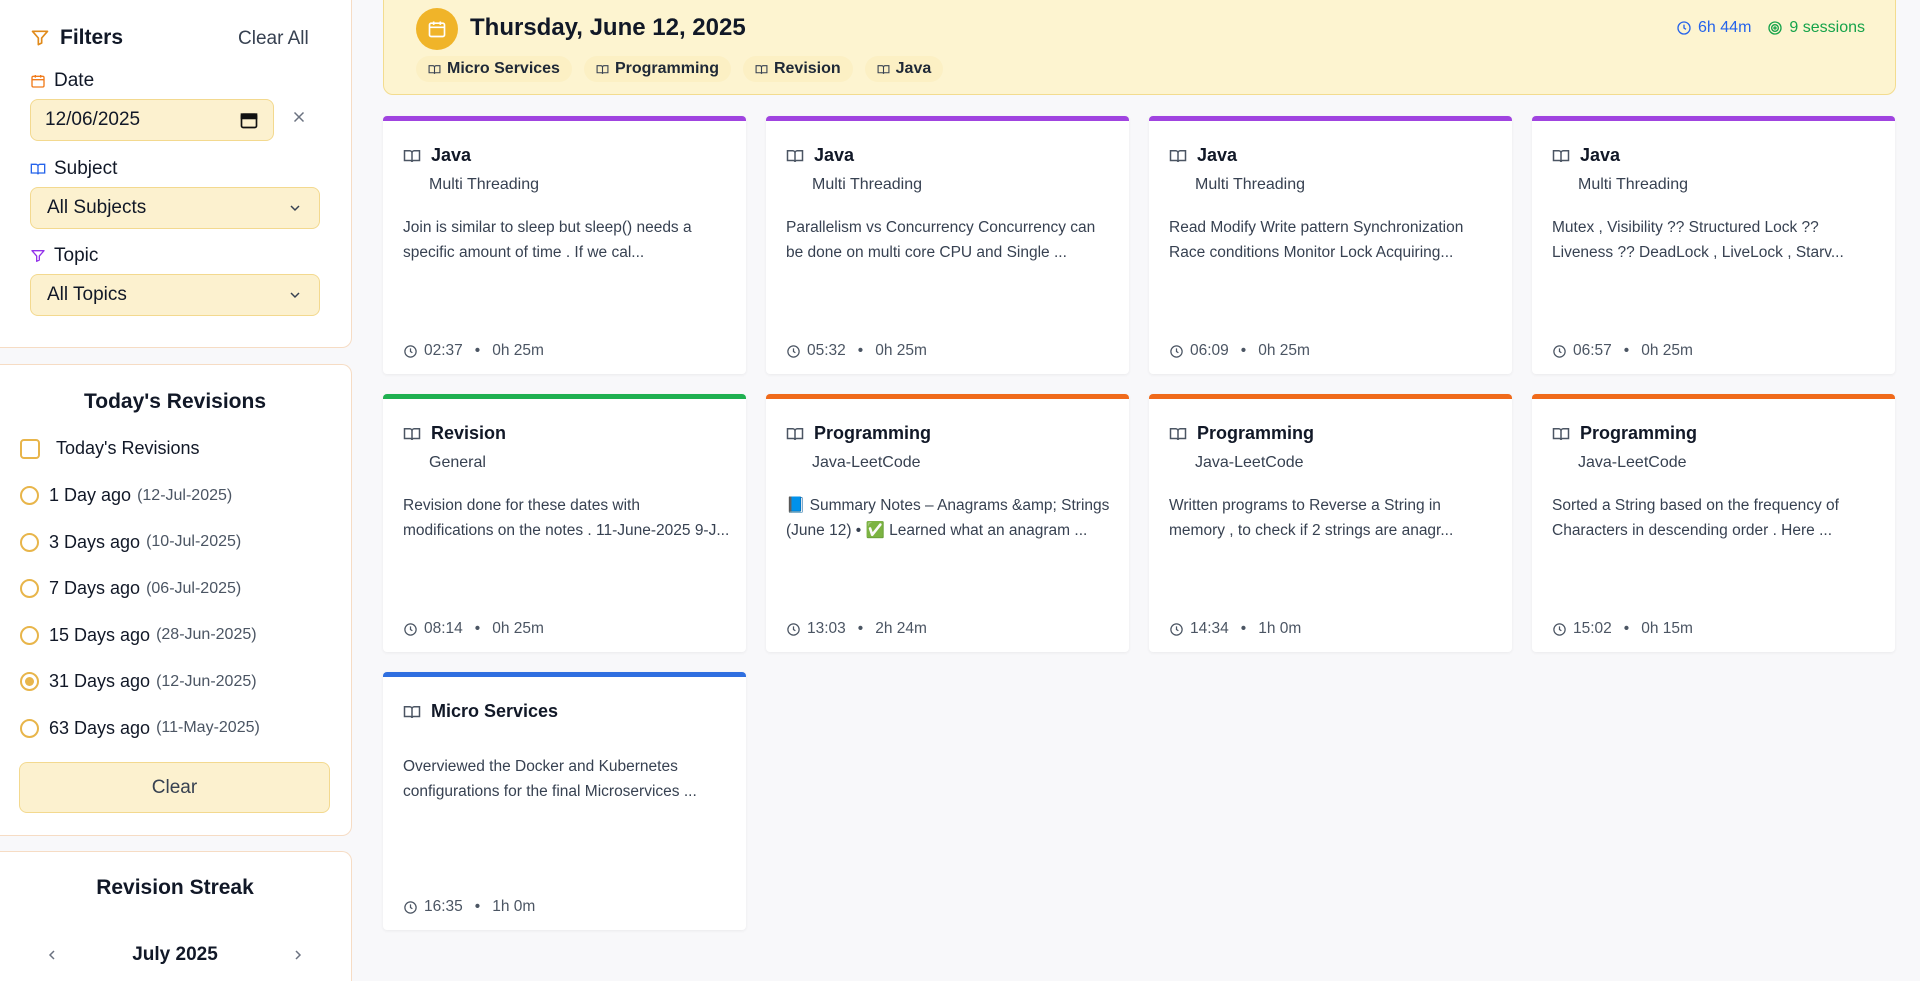  I want to click on revision-option: 15 Days ago (28-Jun-2025), so click(138, 635).